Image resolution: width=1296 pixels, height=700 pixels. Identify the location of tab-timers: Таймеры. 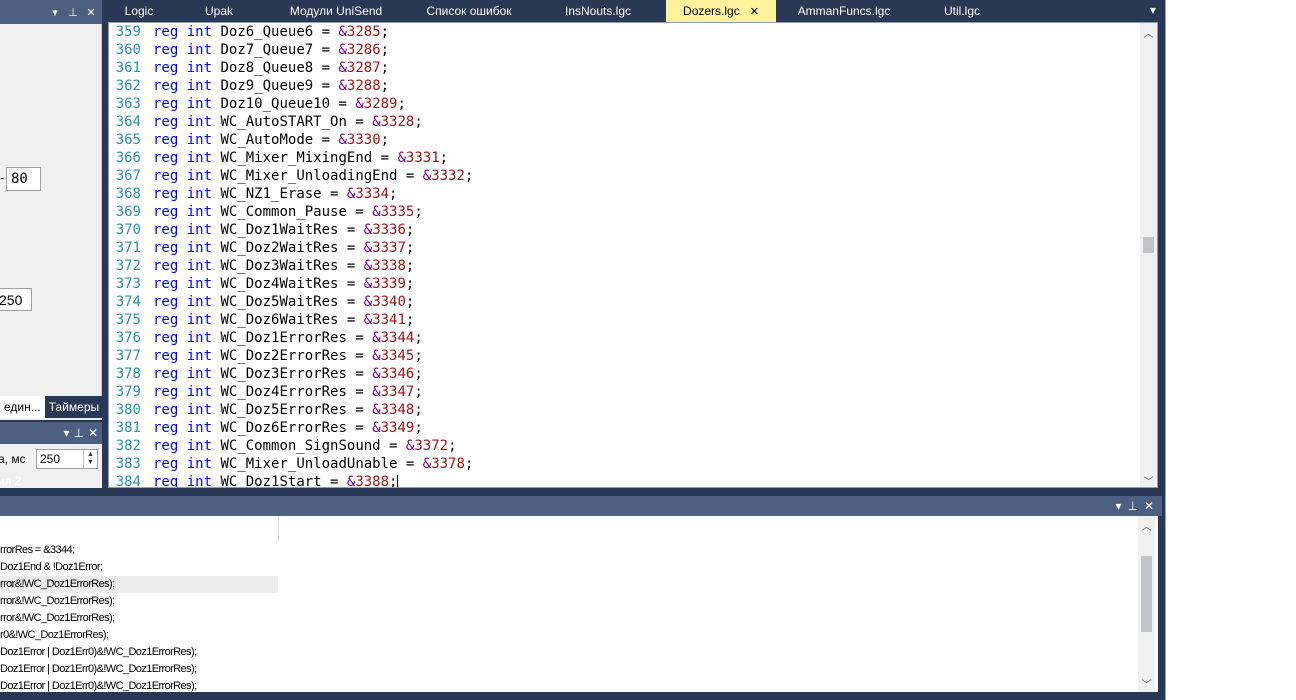
(74, 407).